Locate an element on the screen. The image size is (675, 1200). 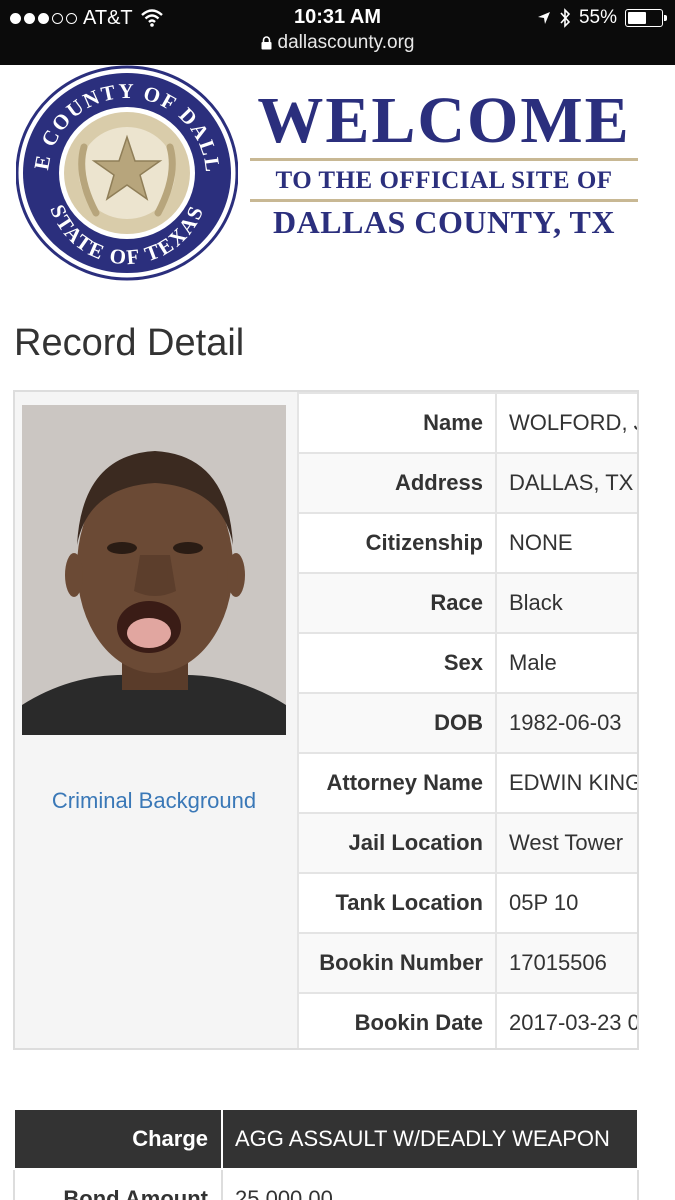
table-row: Race Black is located at coordinates (467, 603).